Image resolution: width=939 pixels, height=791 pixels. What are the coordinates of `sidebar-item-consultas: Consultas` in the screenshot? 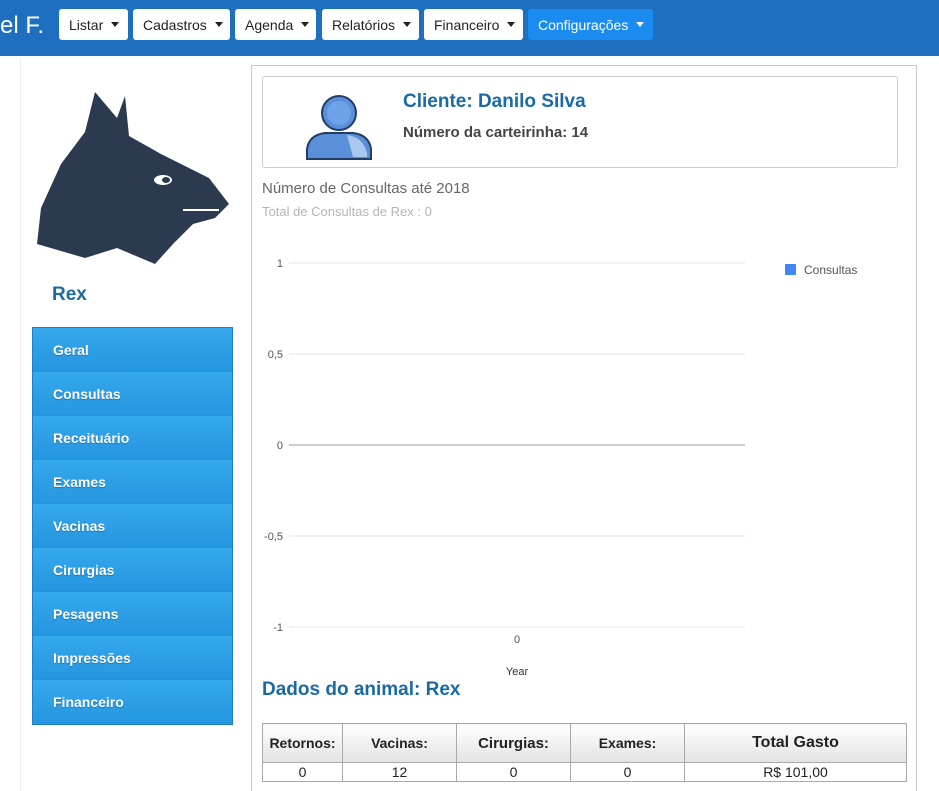 It's located at (132, 394).